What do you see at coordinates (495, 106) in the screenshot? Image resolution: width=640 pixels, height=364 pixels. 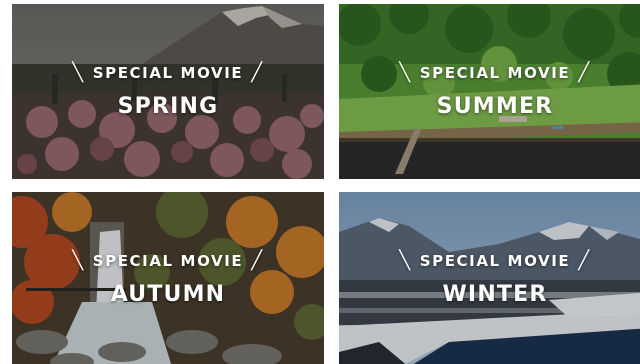 I see `season-title-summer: SUMMER` at bounding box center [495, 106].